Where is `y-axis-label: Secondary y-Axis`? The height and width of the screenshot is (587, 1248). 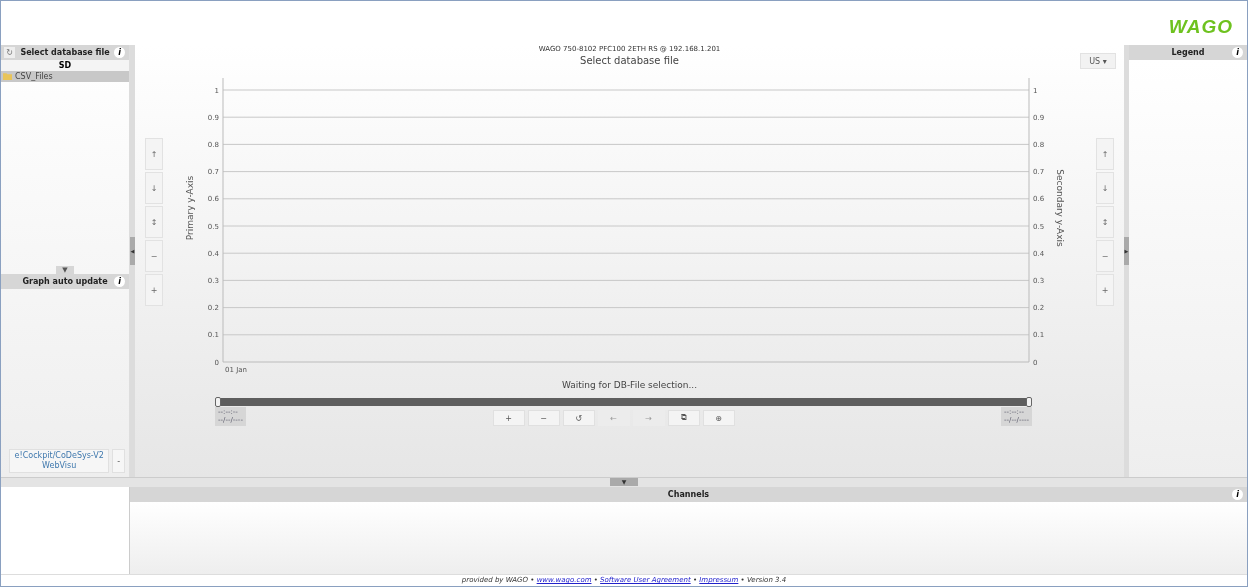 y-axis-label: Secondary y-Axis is located at coordinates (1060, 208).